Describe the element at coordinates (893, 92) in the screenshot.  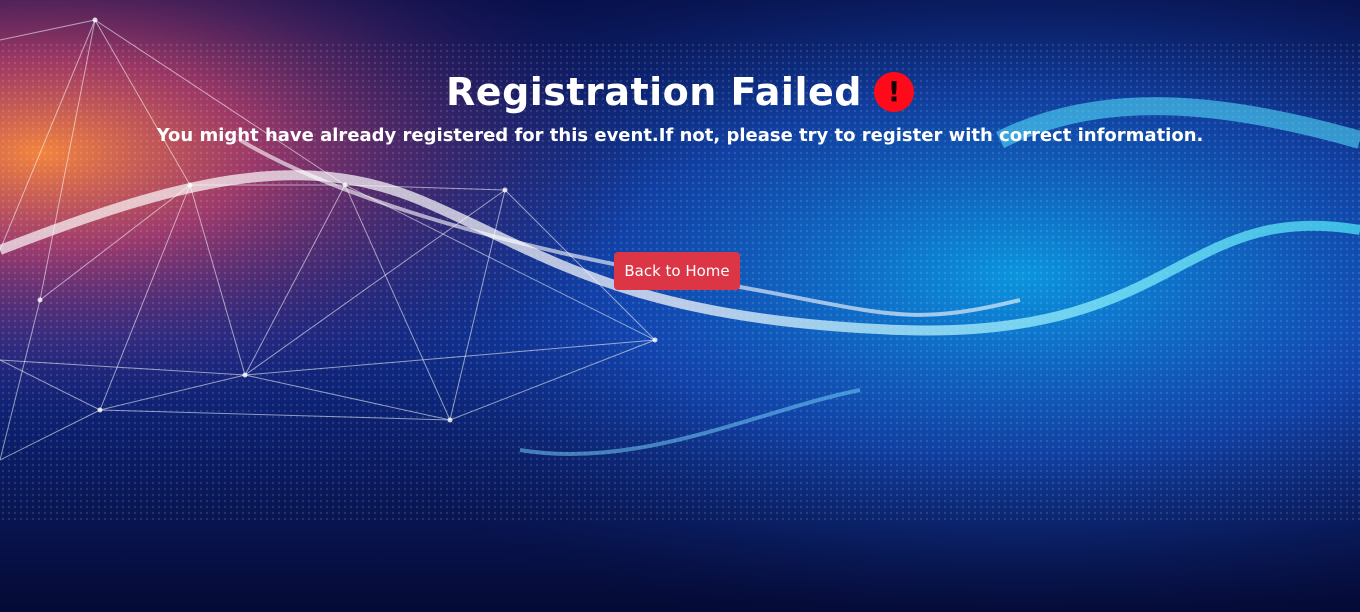
I see `exclamation-circle-icon: !` at that location.